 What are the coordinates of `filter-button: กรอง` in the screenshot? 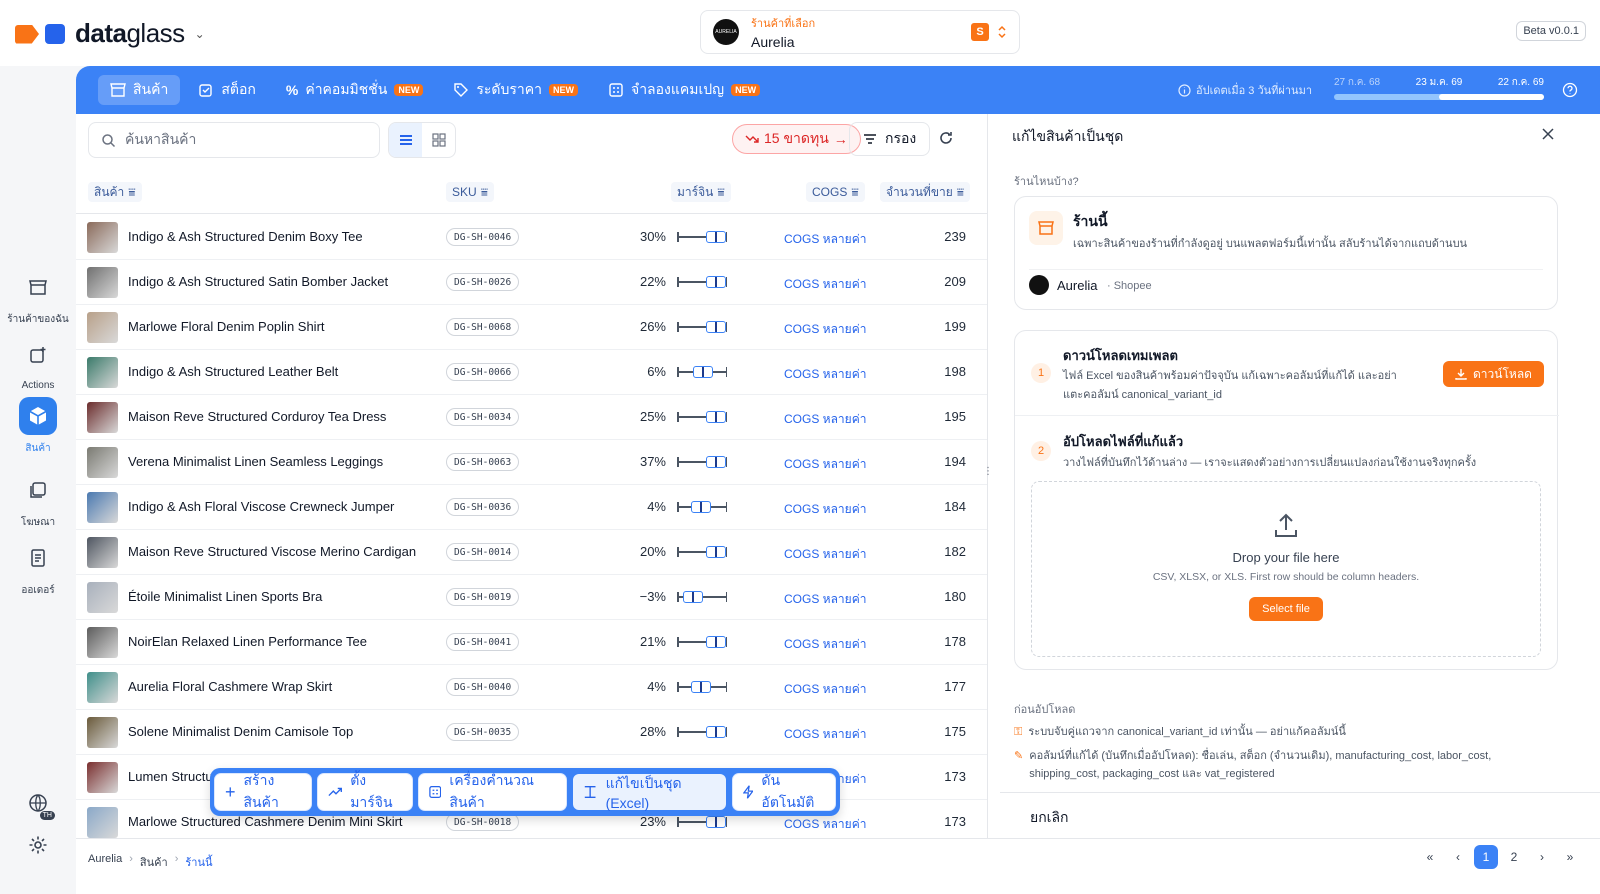 It's located at (890, 139).